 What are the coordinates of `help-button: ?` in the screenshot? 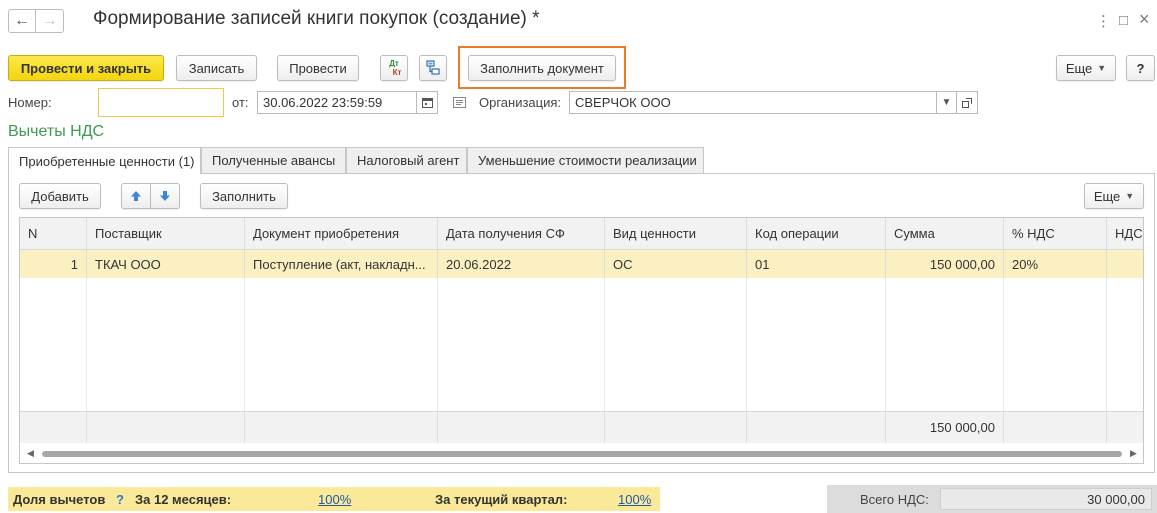 It's located at (1140, 68).